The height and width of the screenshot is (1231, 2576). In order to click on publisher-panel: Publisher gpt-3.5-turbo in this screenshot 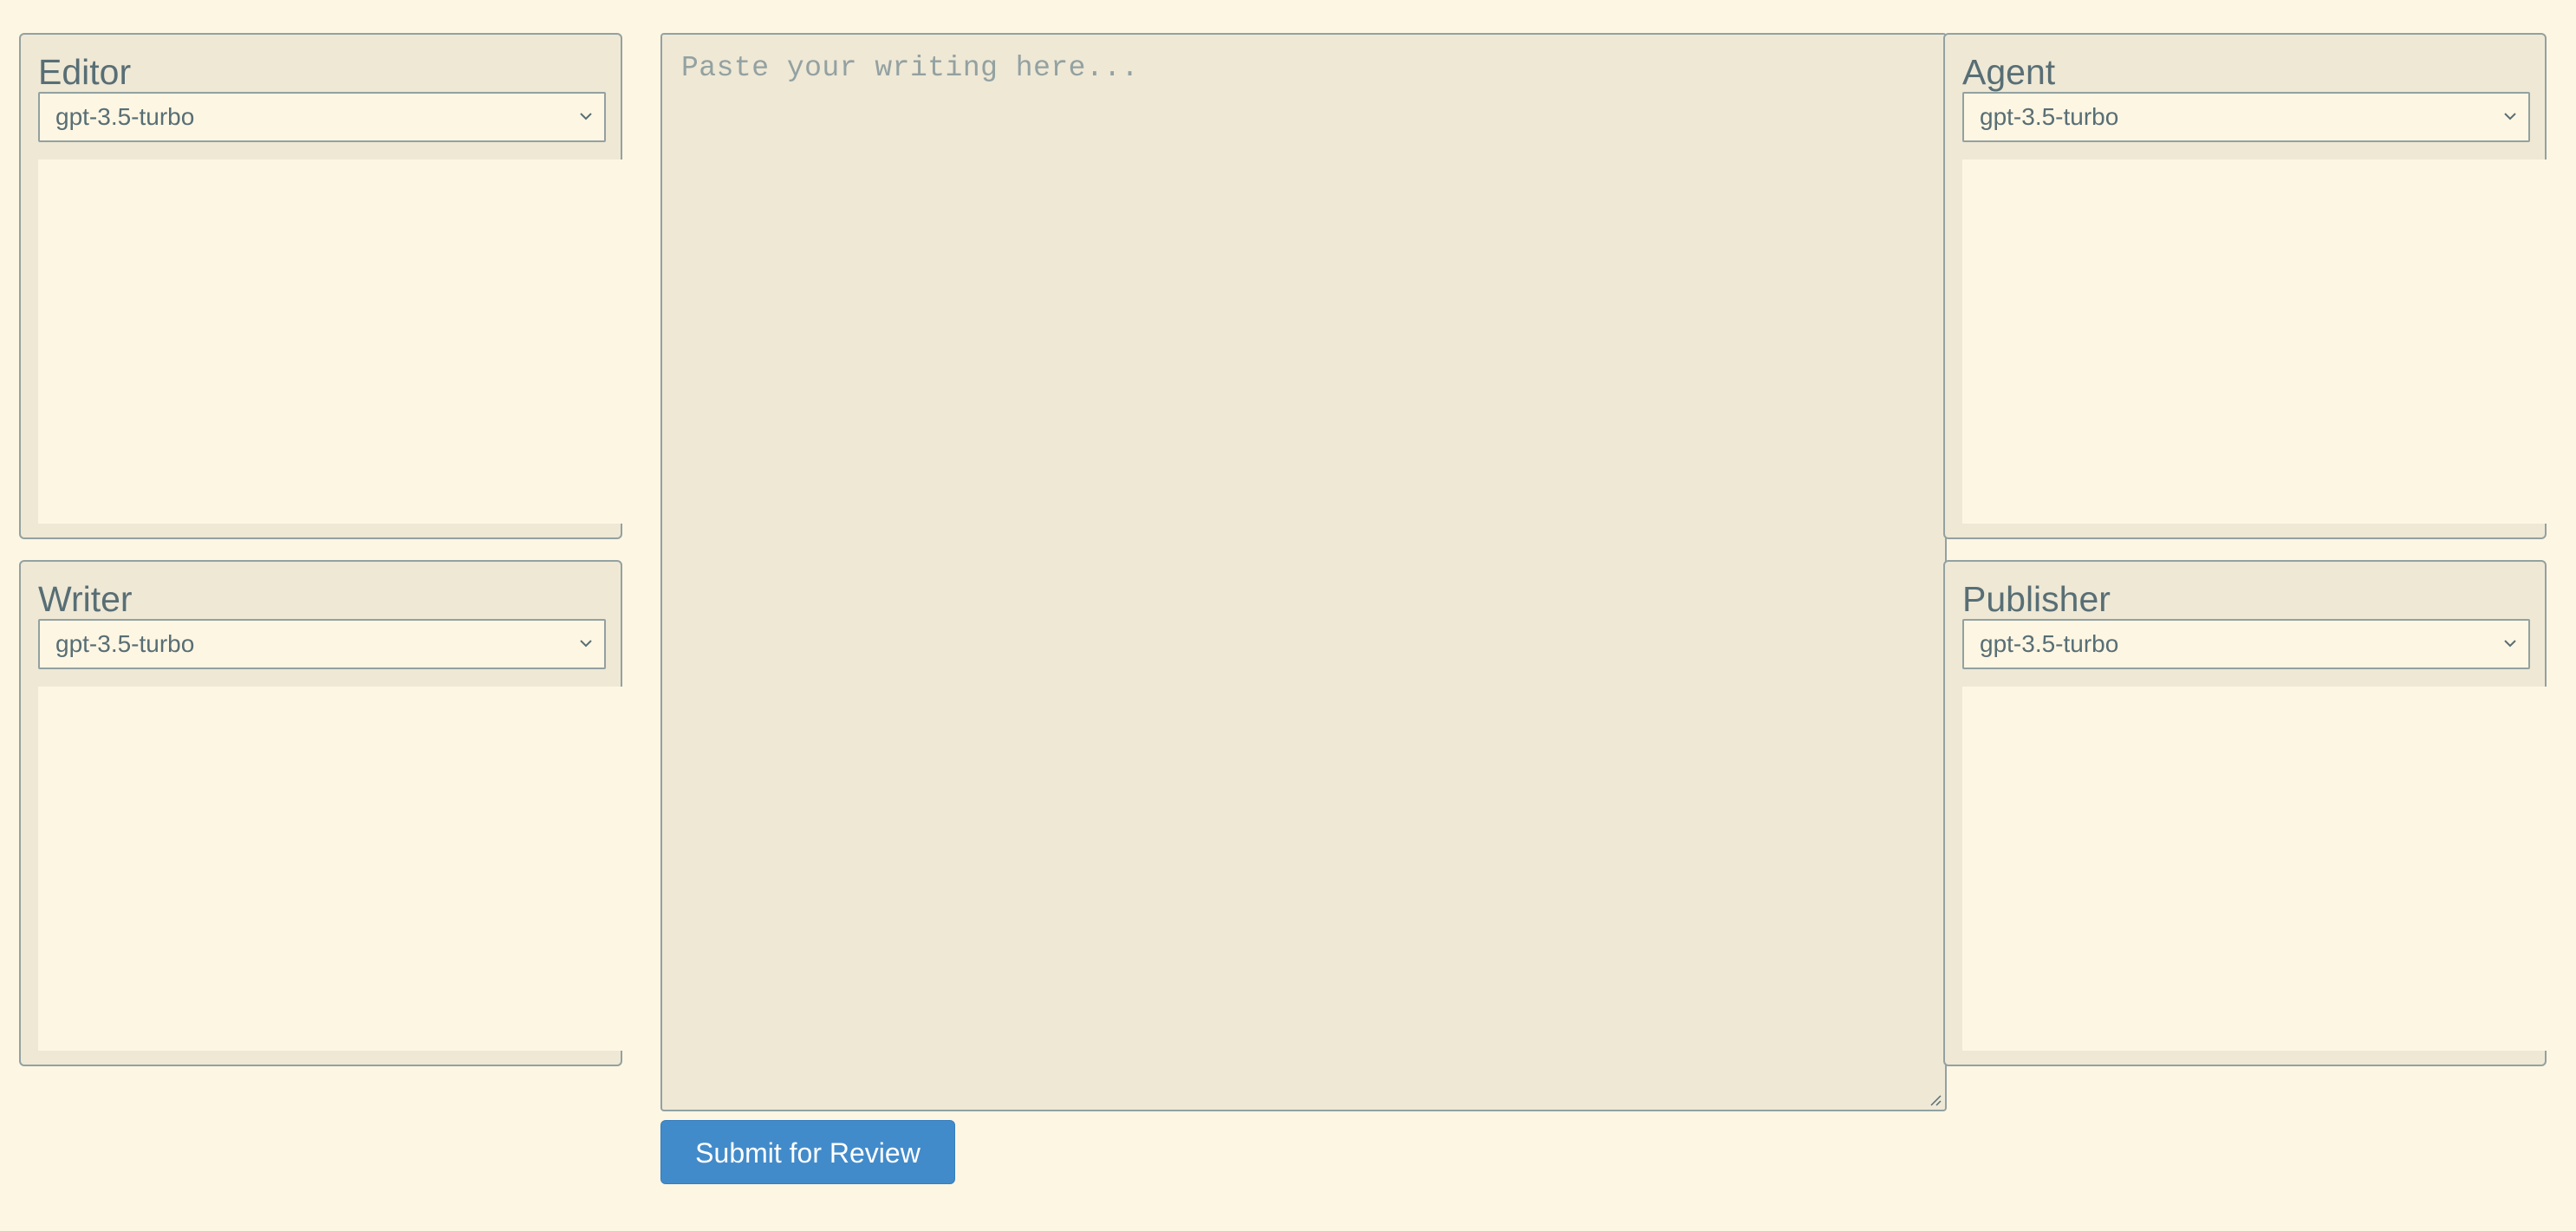, I will do `click(2245, 813)`.